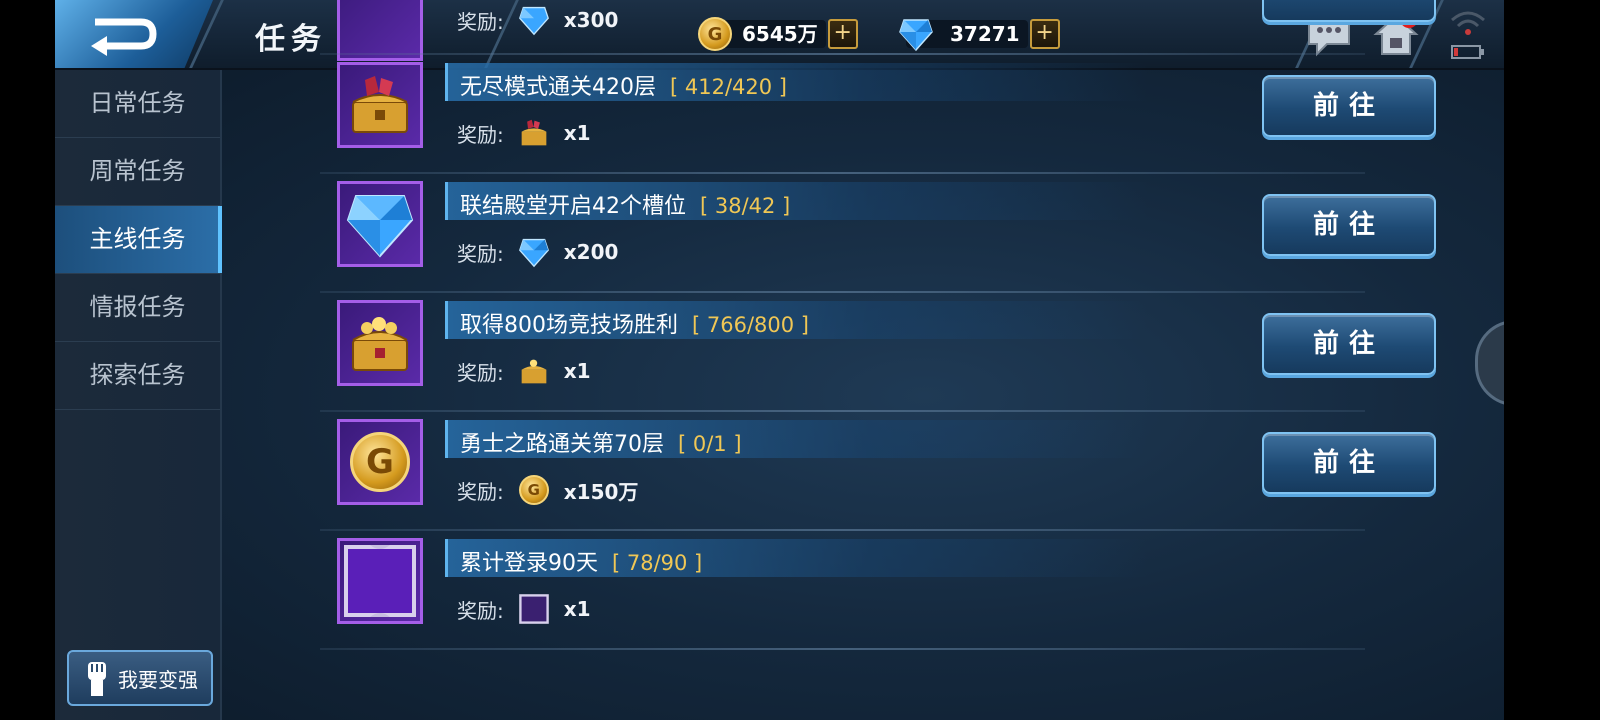 The image size is (1600, 720). What do you see at coordinates (878, 114) in the screenshot?
I see `task-row: 无尽模式通关420层[ 412/420 ] 奖励: x1 前往` at bounding box center [878, 114].